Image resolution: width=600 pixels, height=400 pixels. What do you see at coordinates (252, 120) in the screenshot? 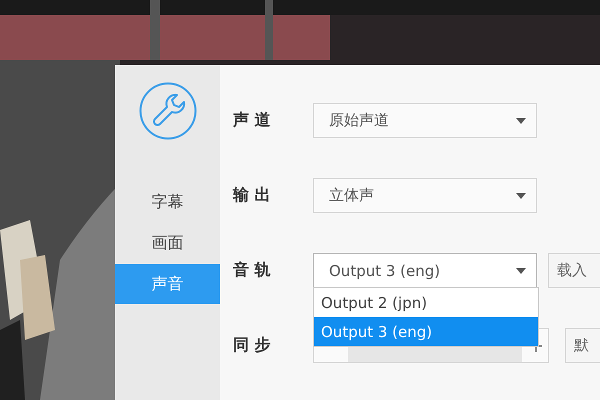
I see `setting-label: 声 道` at bounding box center [252, 120].